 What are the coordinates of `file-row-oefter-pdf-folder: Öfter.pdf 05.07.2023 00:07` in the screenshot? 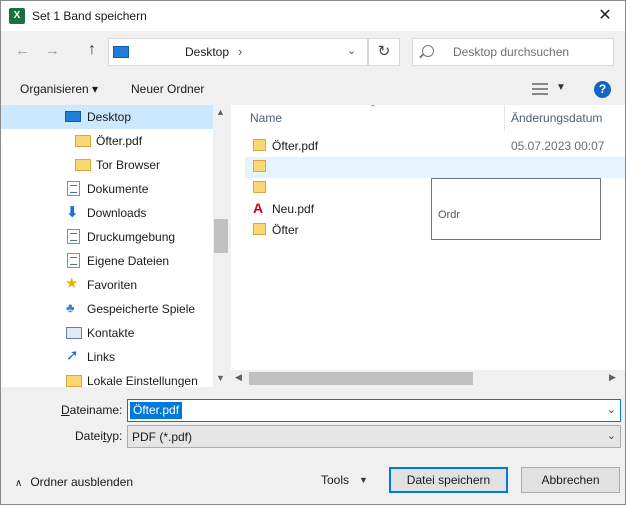 It's located at (435, 146).